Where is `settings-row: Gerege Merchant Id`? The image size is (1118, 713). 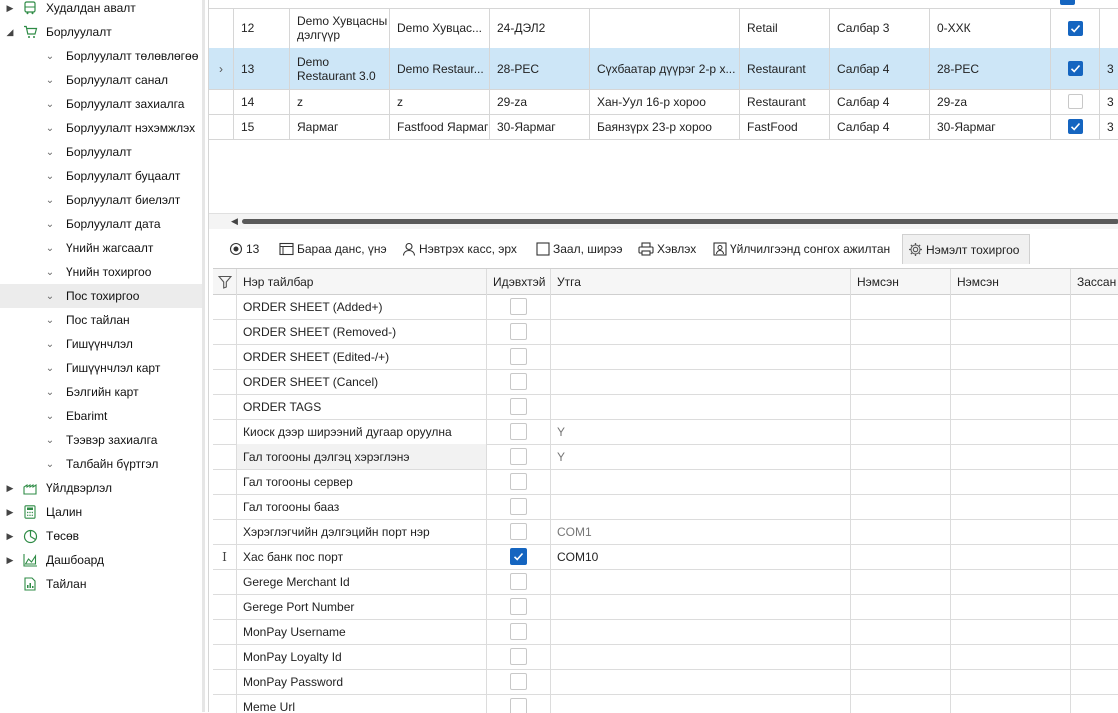
settings-row: Gerege Merchant Id is located at coordinates (665, 582).